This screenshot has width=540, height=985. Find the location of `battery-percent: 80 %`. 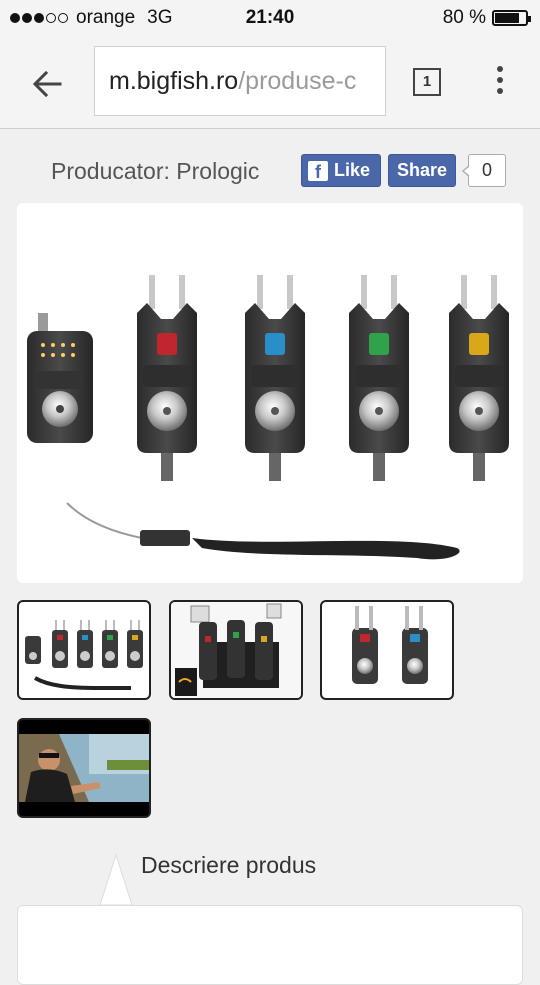

battery-percent: 80 % is located at coordinates (464, 17).